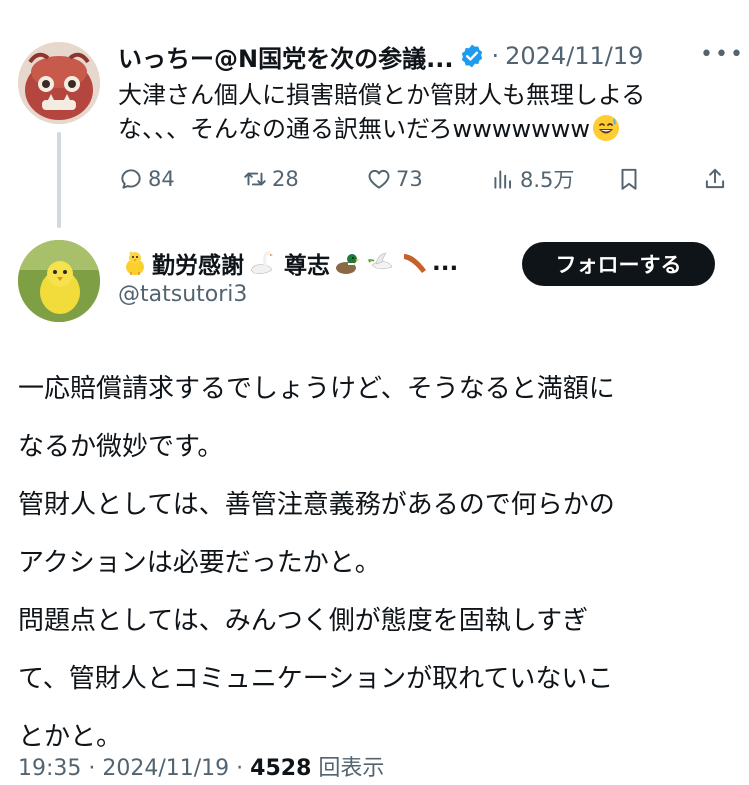  I want to click on swan-icon, so click(261, 263).